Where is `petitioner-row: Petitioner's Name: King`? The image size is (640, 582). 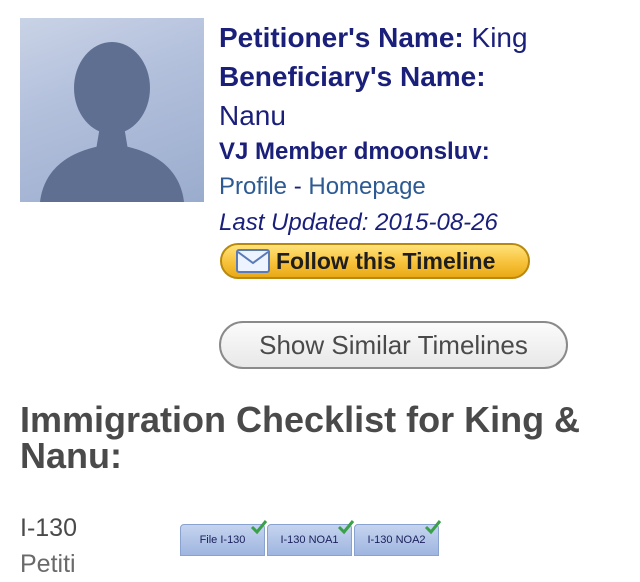 petitioner-row: Petitioner's Name: King is located at coordinates (424, 37).